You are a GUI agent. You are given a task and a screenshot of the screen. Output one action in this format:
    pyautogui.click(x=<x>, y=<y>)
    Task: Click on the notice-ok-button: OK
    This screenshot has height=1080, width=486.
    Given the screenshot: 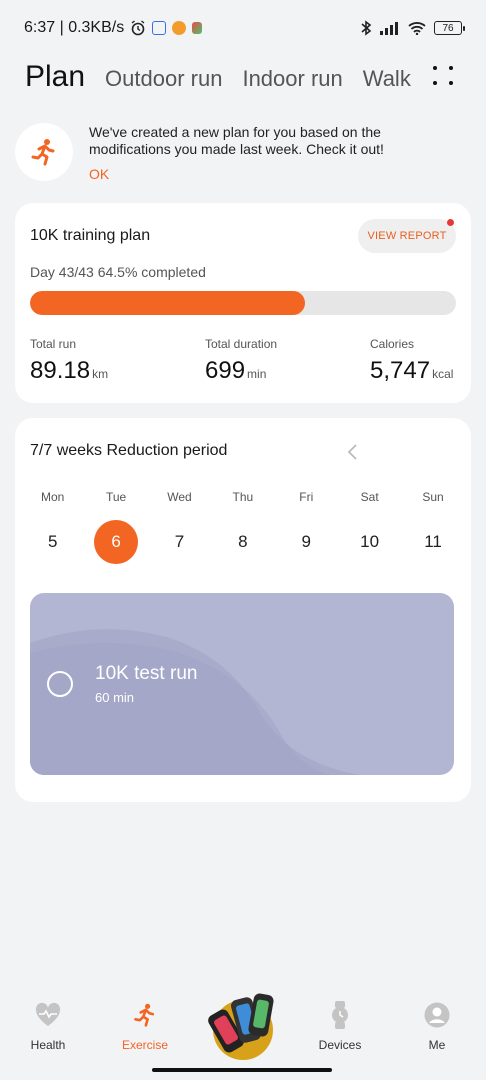 What is the action you would take?
    pyautogui.click(x=99, y=174)
    